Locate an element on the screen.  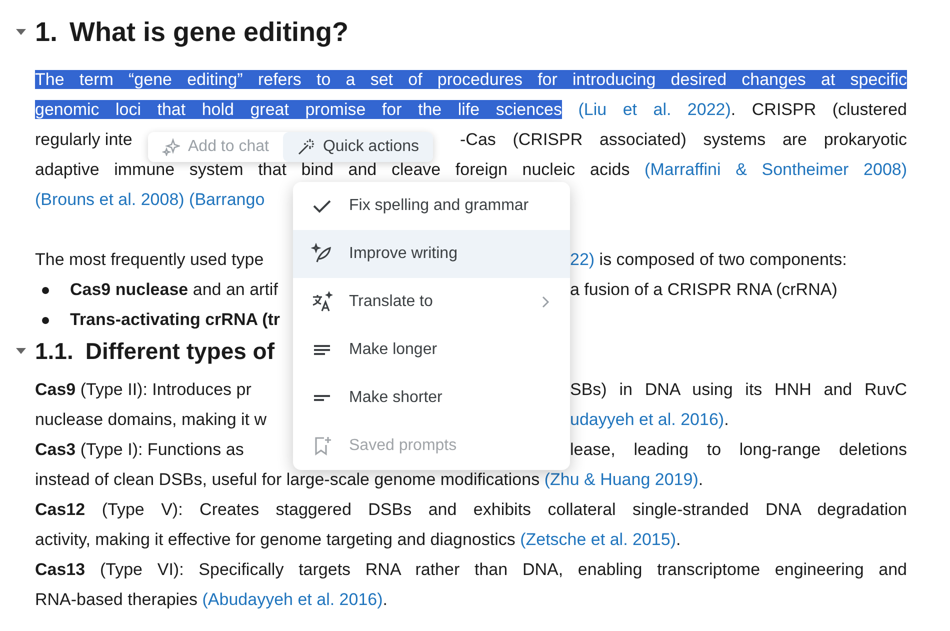
citation-link: (Zetsche et al. 2015) is located at coordinates (598, 539).